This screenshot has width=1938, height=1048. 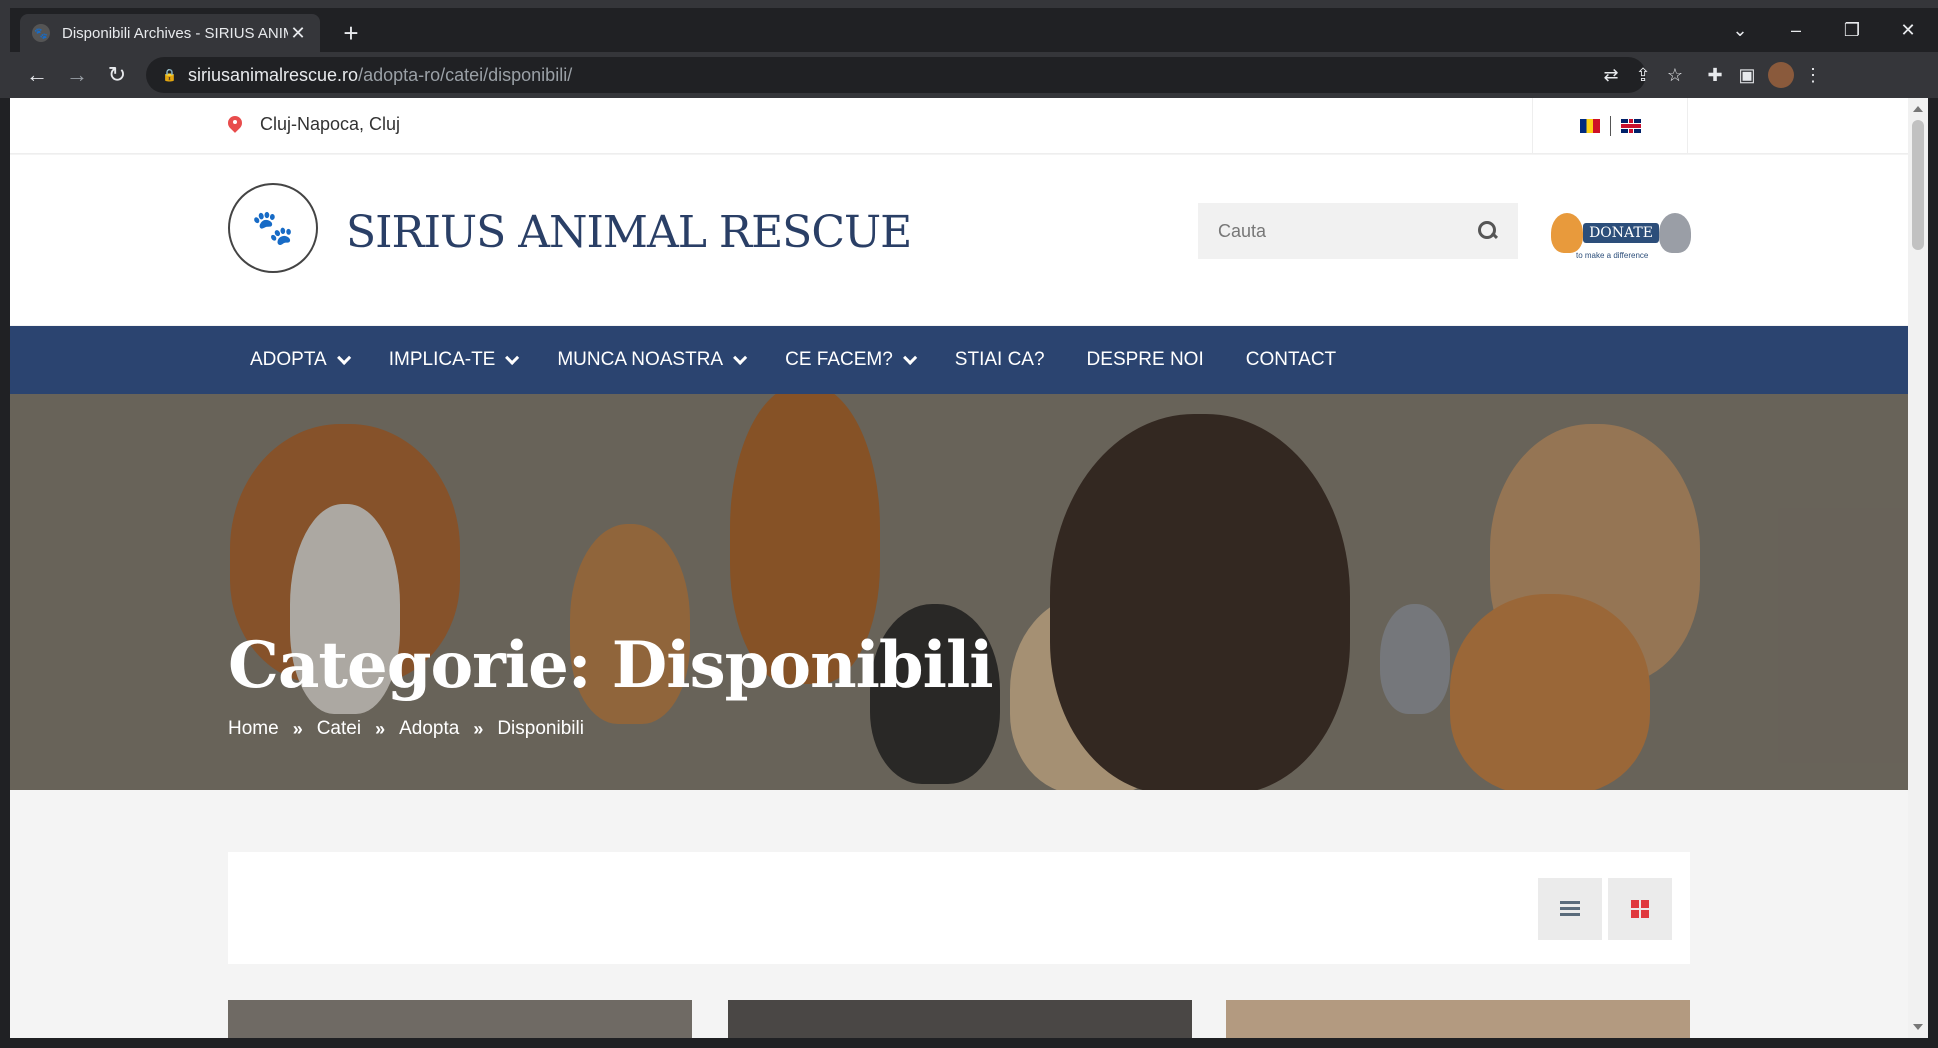 What do you see at coordinates (1589, 126) in the screenshot?
I see `romanian-flag-icon` at bounding box center [1589, 126].